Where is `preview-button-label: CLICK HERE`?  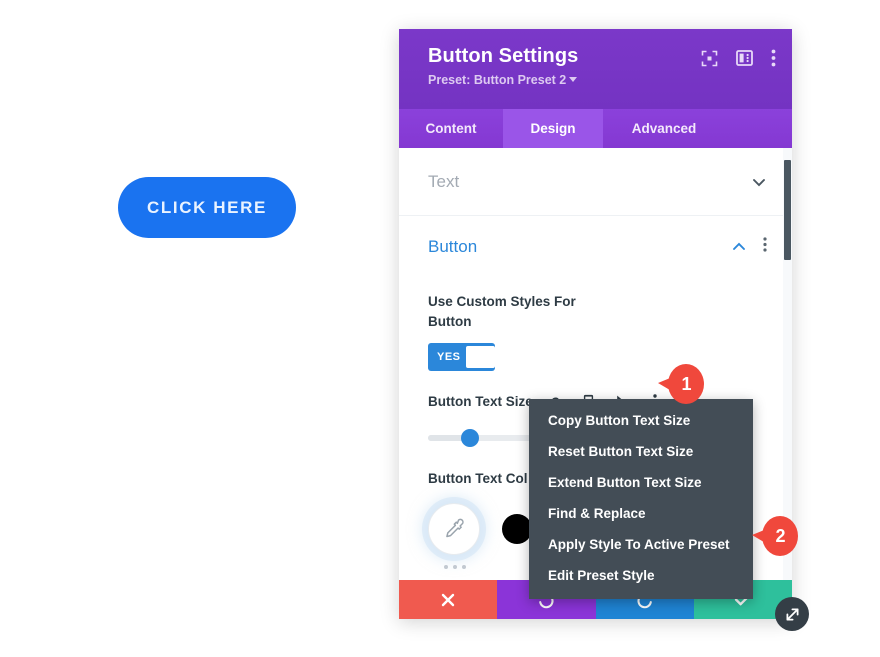
preview-button-label: CLICK HERE is located at coordinates (207, 207).